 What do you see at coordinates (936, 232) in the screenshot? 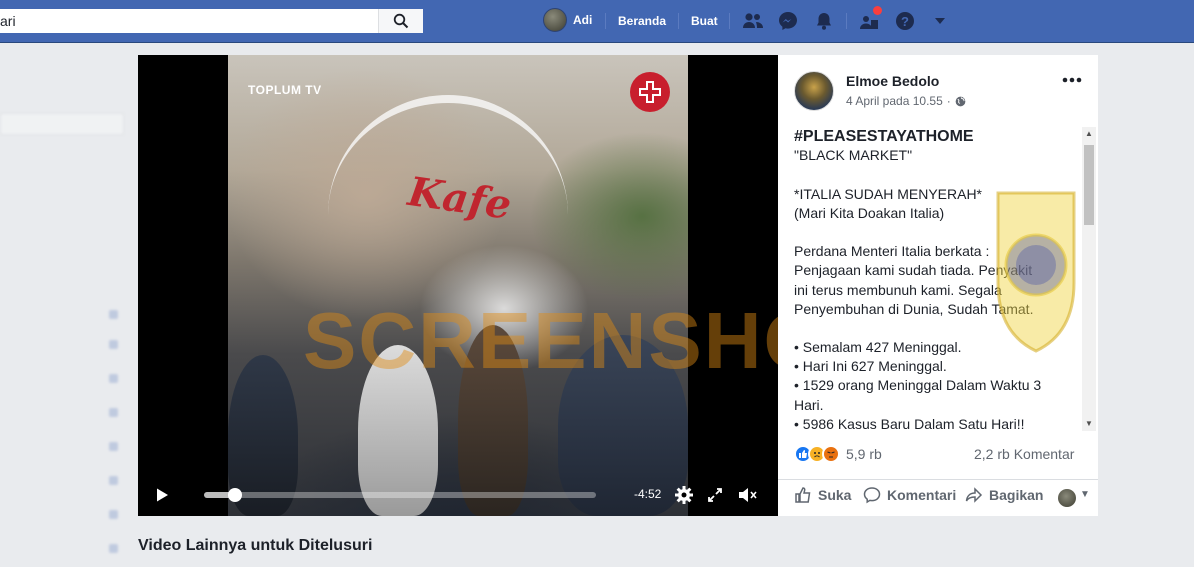
I see `post-text-line` at bounding box center [936, 232].